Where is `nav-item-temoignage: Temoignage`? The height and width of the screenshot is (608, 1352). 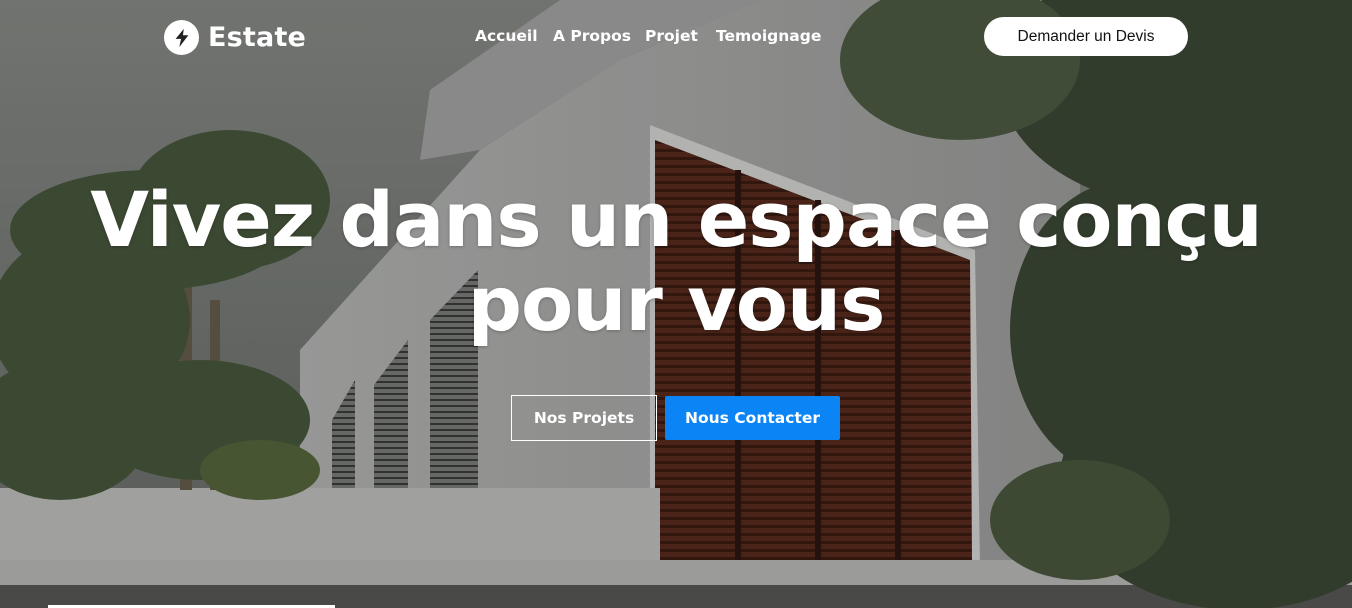
nav-item-temoignage: Temoignage is located at coordinates (768, 36).